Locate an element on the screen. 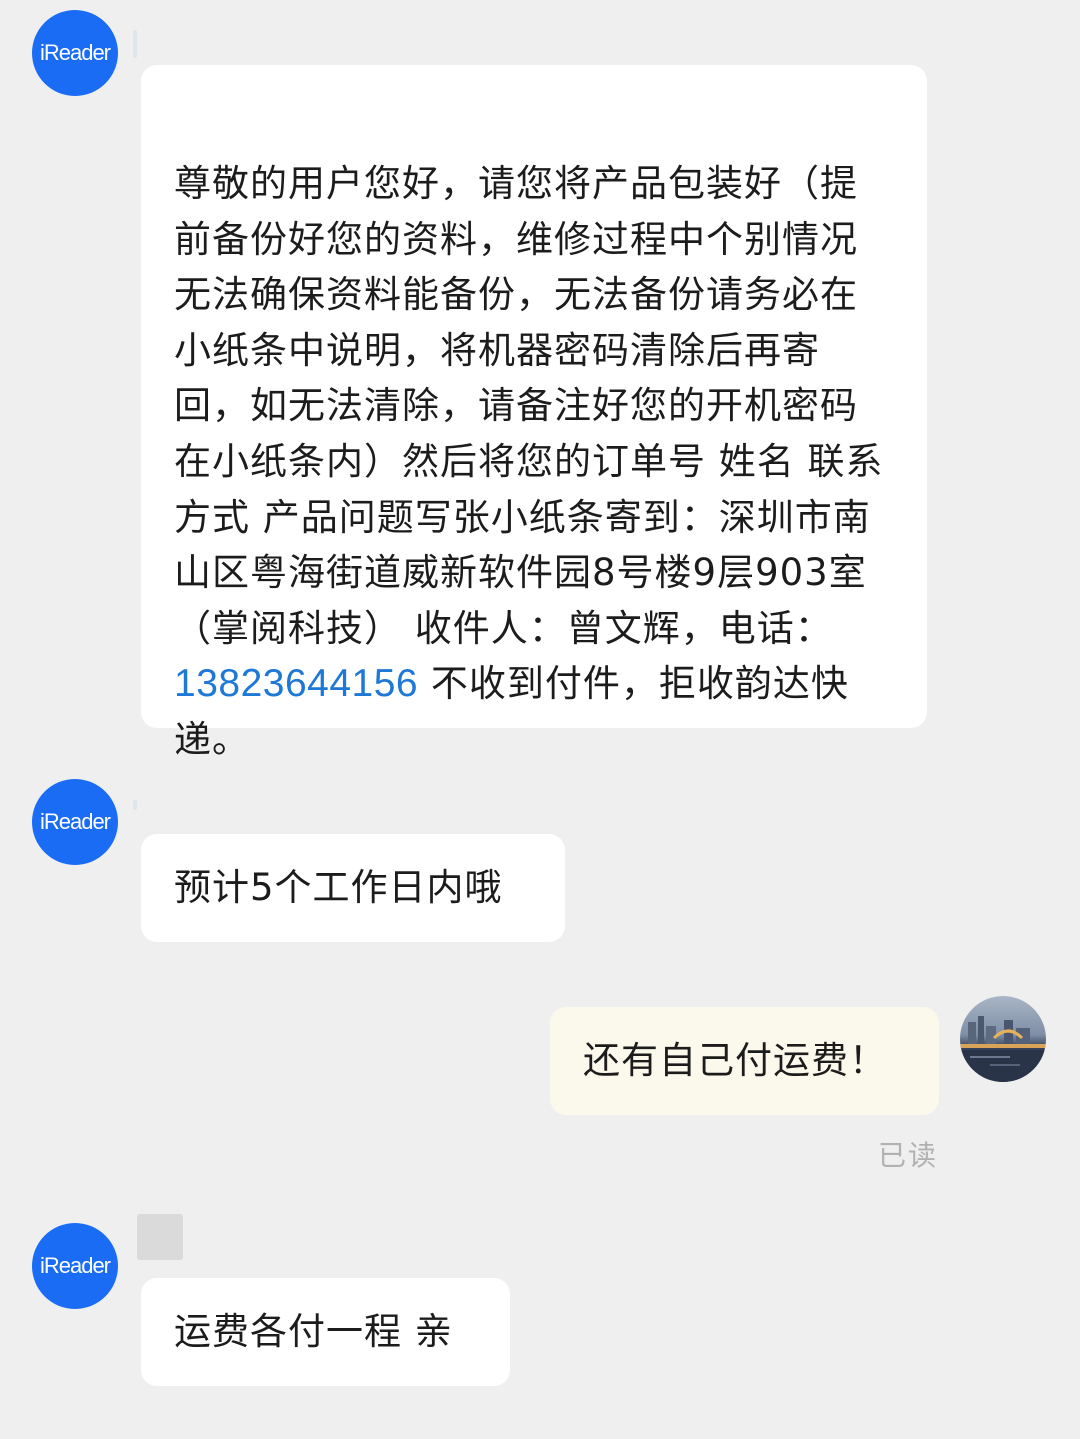  message-text: 运费各付一程 亲 is located at coordinates (313, 1331).